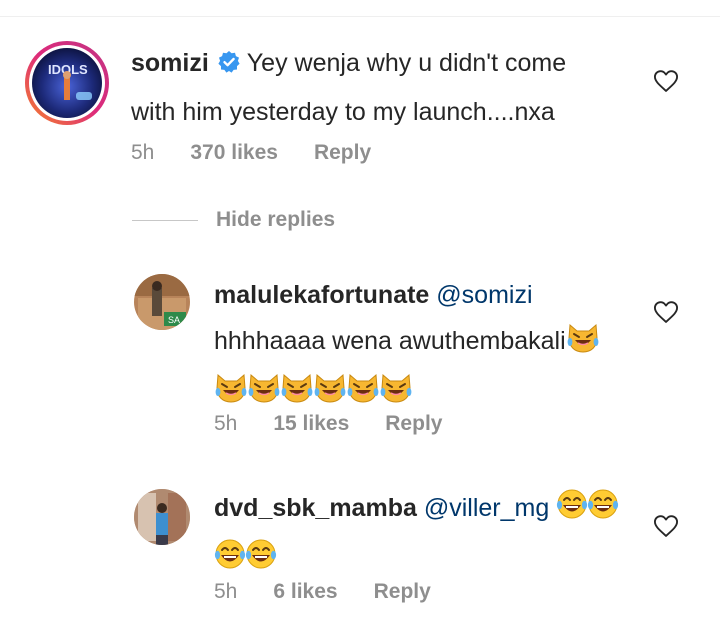 This screenshot has height=617, width=720. I want to click on reply-meta: 5h 6 likes Reply, so click(340, 592).